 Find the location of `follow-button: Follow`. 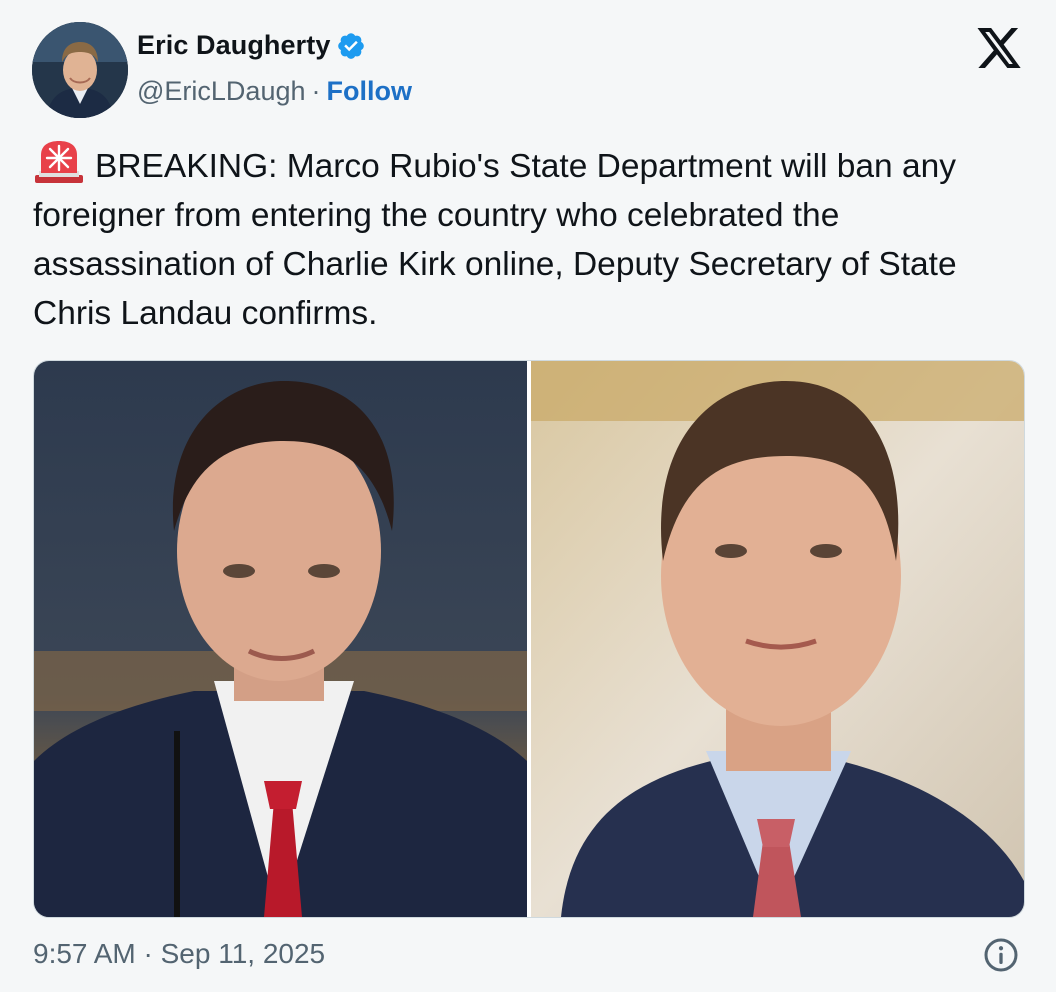

follow-button: Follow is located at coordinates (369, 91).